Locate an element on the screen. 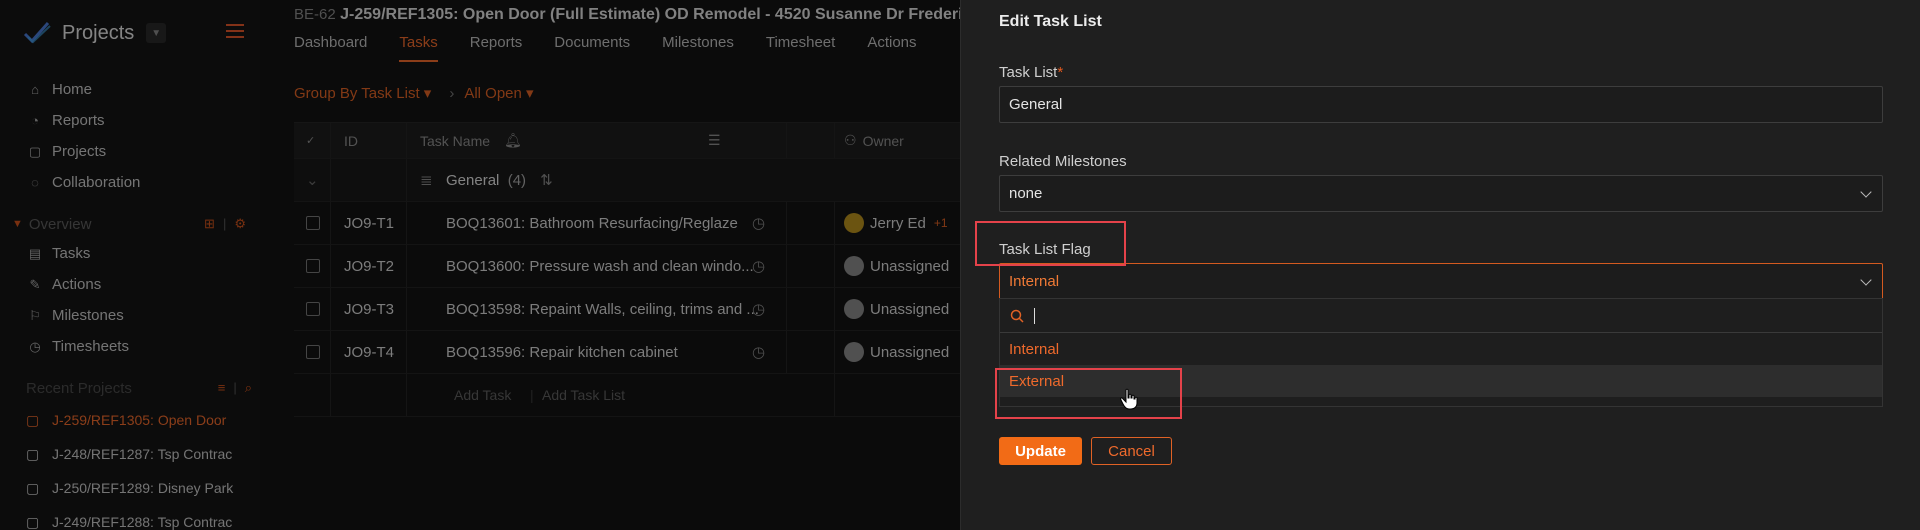  task-list-flag-select: Internal is located at coordinates (1441, 281).